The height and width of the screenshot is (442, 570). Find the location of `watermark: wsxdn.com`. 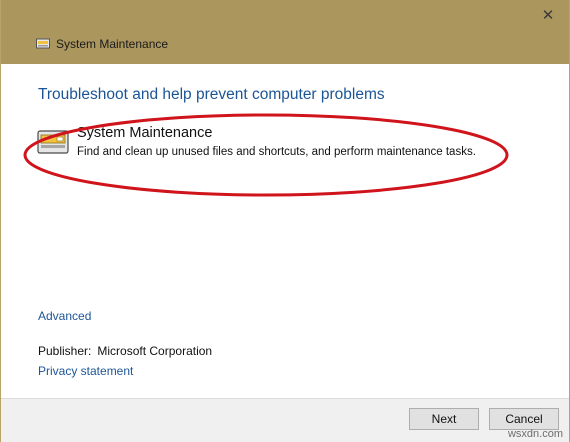

watermark: wsxdn.com is located at coordinates (535, 434).